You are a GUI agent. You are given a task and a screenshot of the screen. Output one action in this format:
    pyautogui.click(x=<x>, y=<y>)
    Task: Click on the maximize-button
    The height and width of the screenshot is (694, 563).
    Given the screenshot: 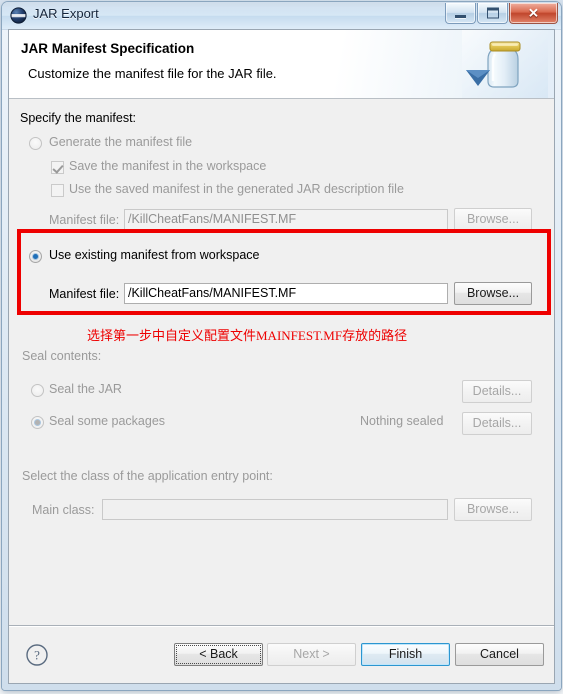 What is the action you would take?
    pyautogui.click(x=492, y=13)
    